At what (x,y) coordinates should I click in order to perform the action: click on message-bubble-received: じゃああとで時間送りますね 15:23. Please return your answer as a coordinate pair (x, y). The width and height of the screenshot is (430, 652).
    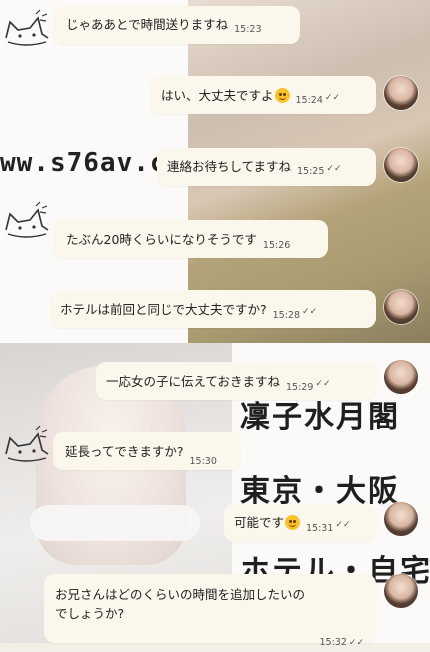
    Looking at the image, I should click on (176, 25).